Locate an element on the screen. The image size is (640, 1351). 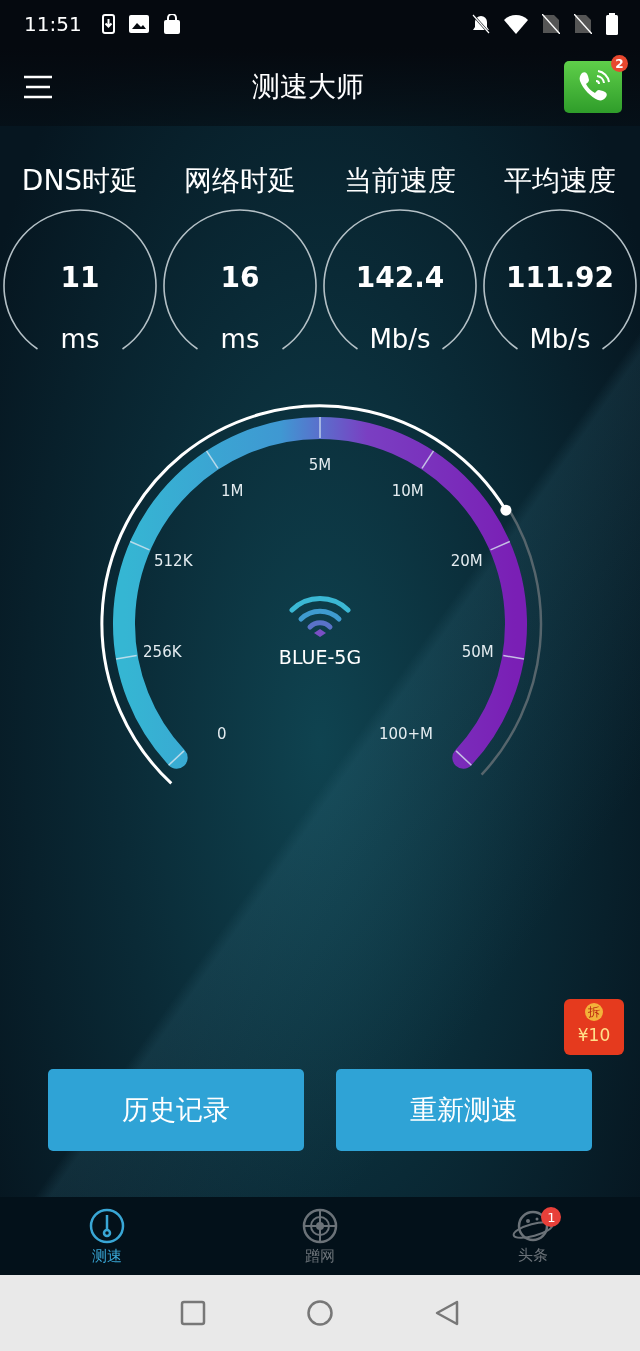
nav-tab: 蹭网 is located at coordinates (320, 1236).